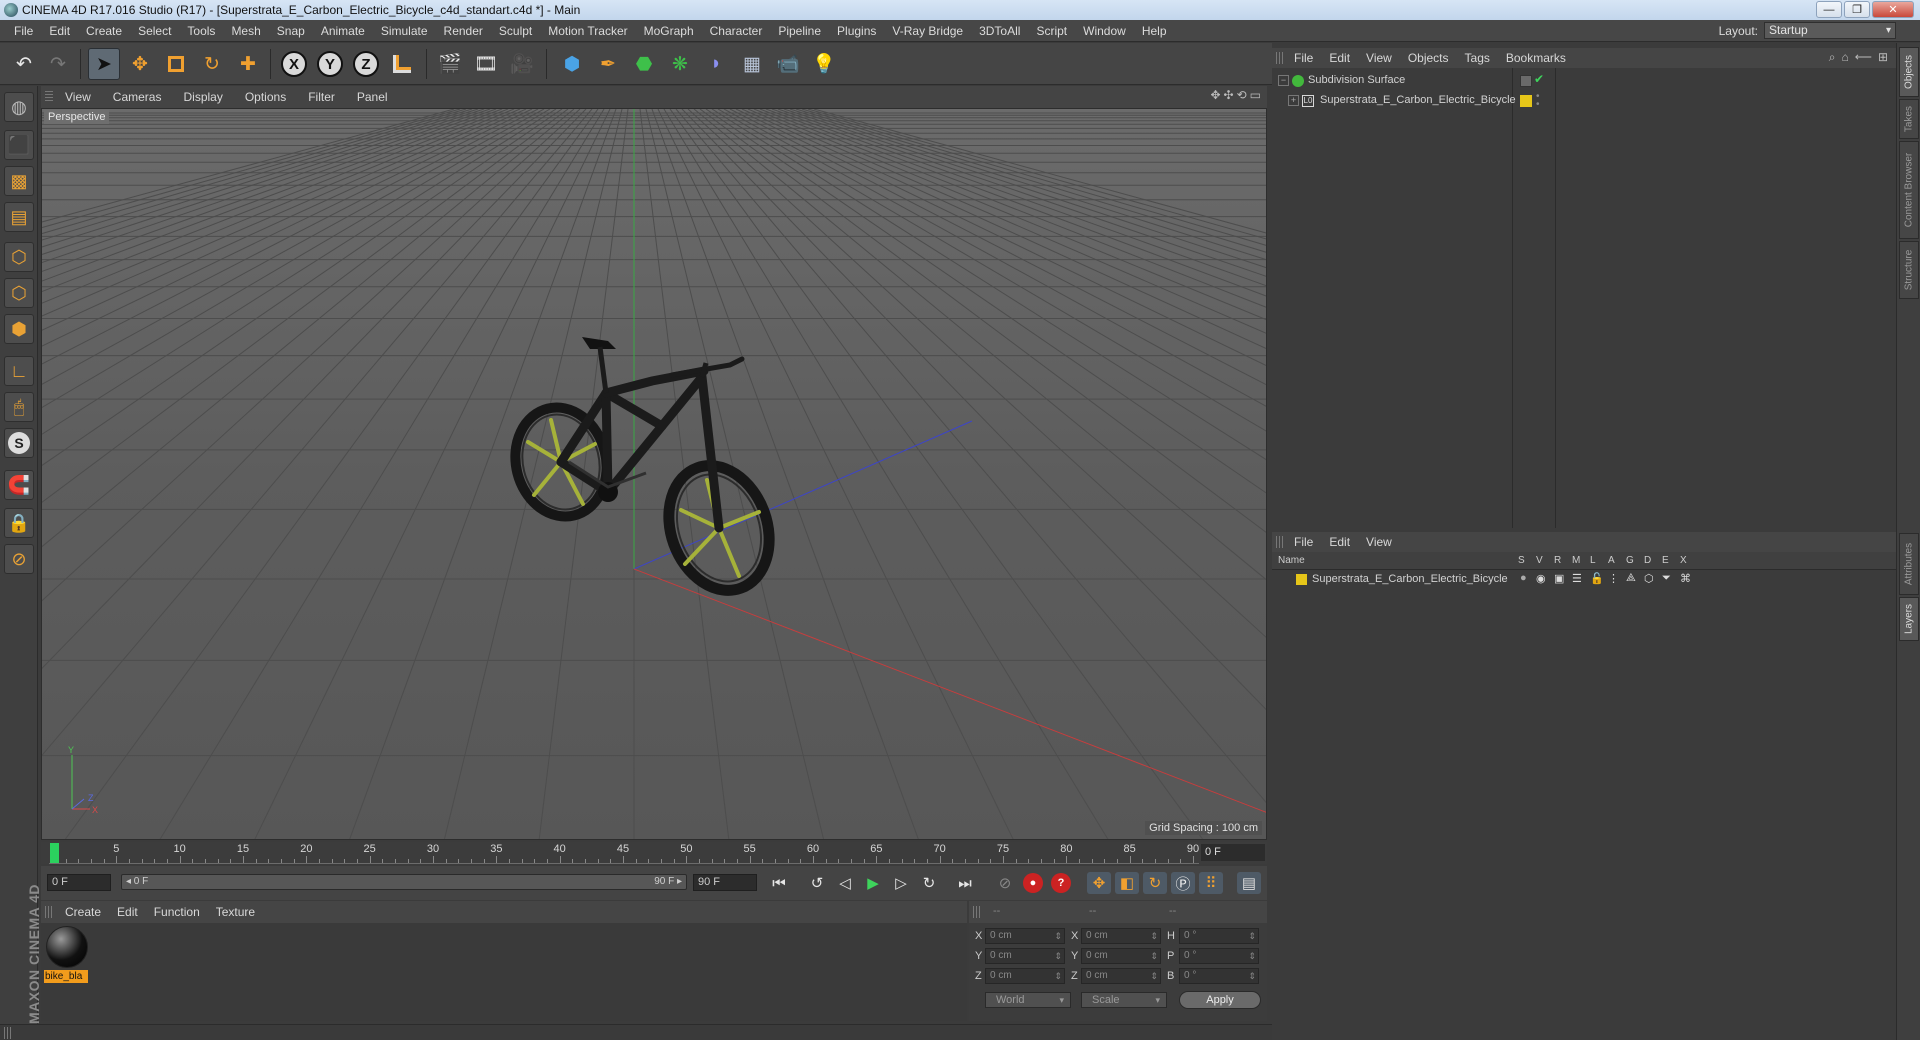  I want to click on workplane-lock-button: 🔒, so click(19, 523).